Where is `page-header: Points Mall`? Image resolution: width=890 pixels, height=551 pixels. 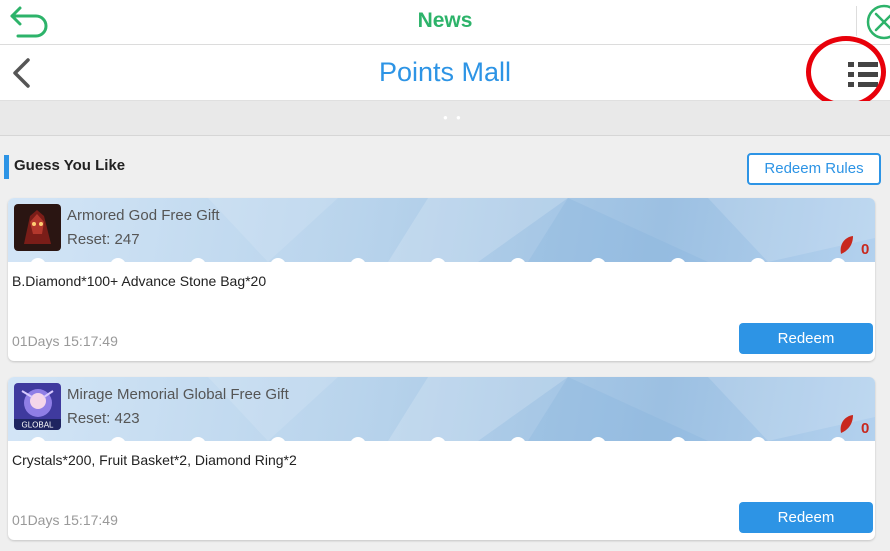
page-header: Points Mall is located at coordinates (445, 73).